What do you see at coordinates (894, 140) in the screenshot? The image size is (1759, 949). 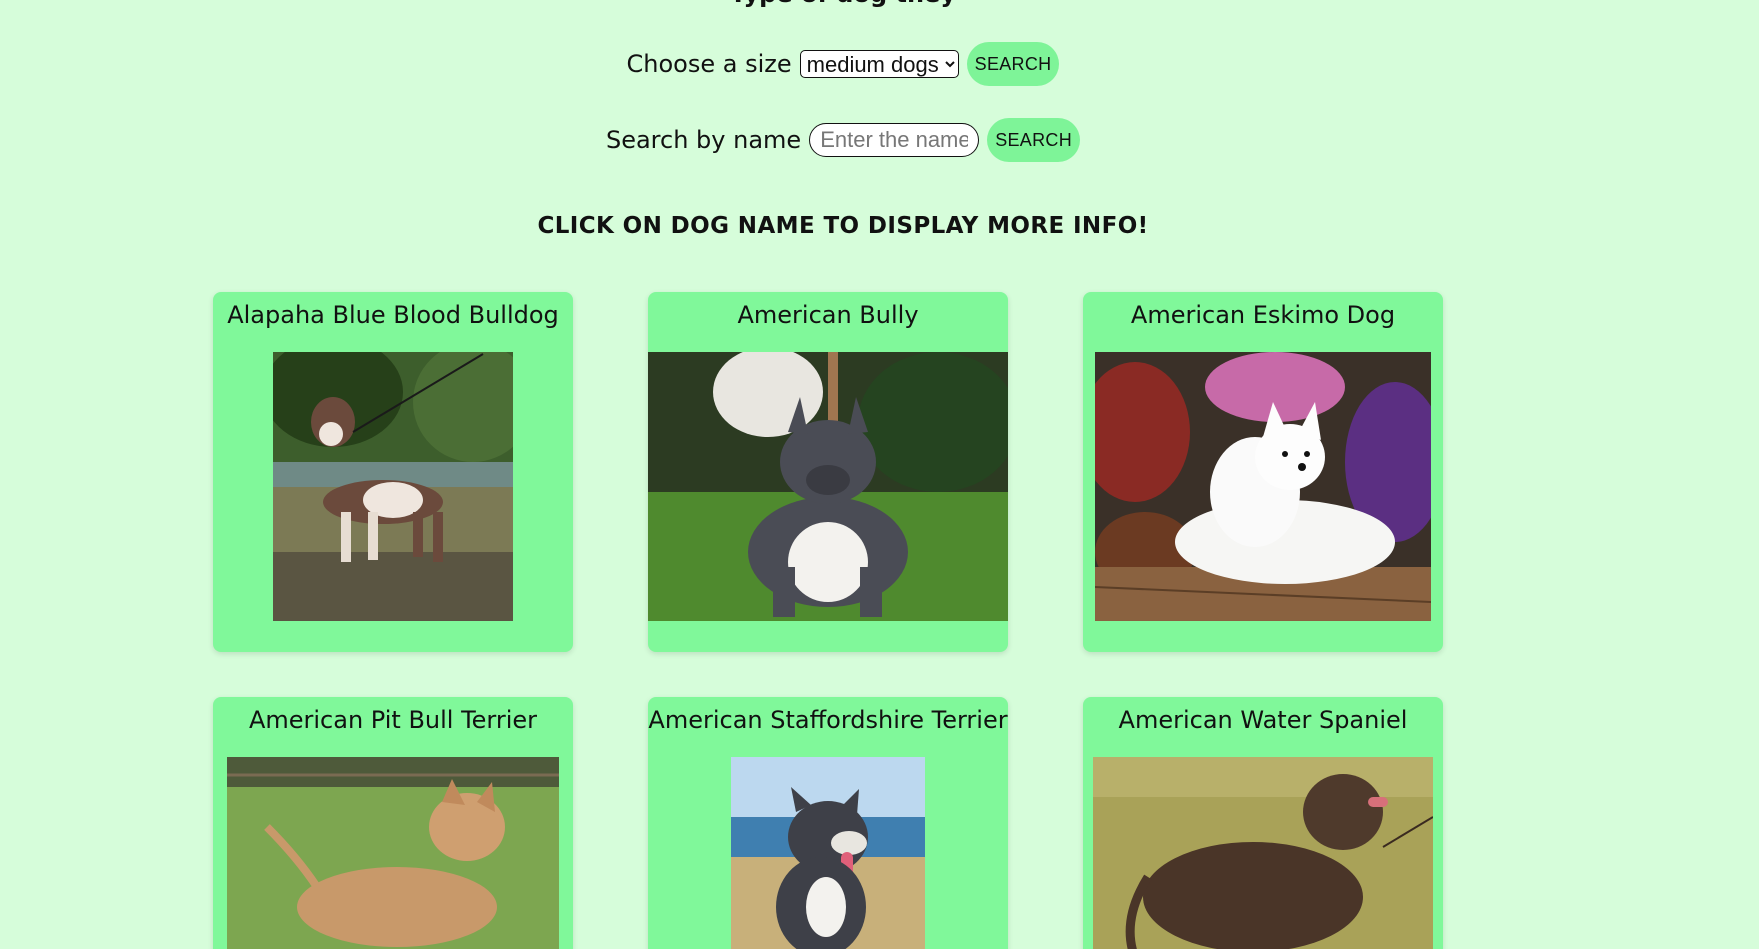 I see `name-search-input` at bounding box center [894, 140].